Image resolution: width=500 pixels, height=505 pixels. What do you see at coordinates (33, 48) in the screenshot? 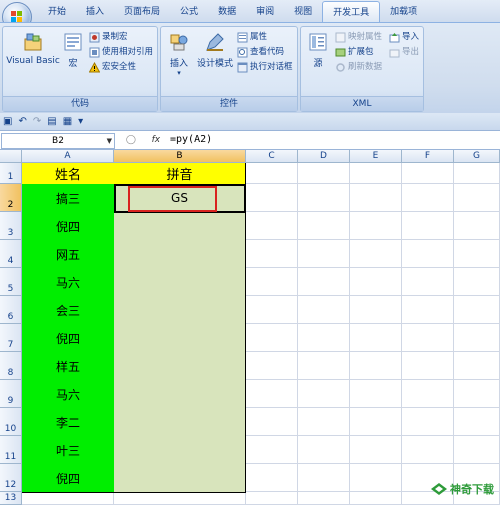
I see `visual-basic-button: Visual Basic` at bounding box center [33, 48].